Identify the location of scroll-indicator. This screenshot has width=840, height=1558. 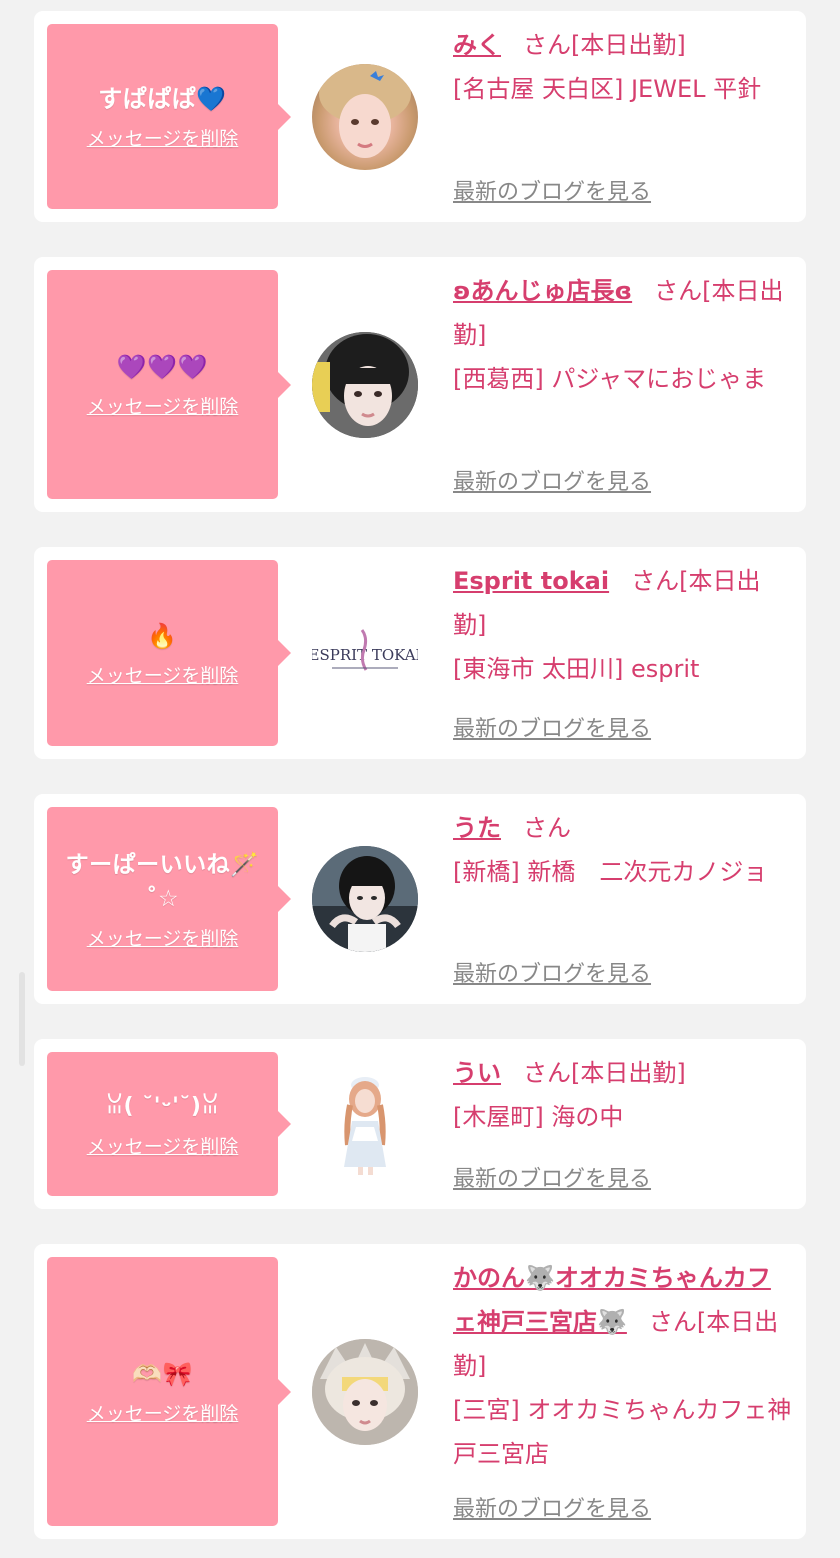
(22, 1019).